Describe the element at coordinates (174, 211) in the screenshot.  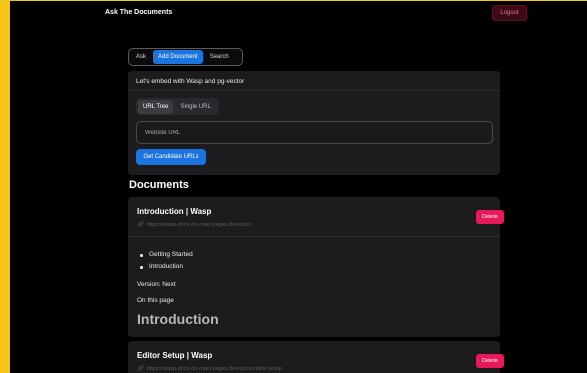
I see `document-title: Introduction | Wasp` at that location.